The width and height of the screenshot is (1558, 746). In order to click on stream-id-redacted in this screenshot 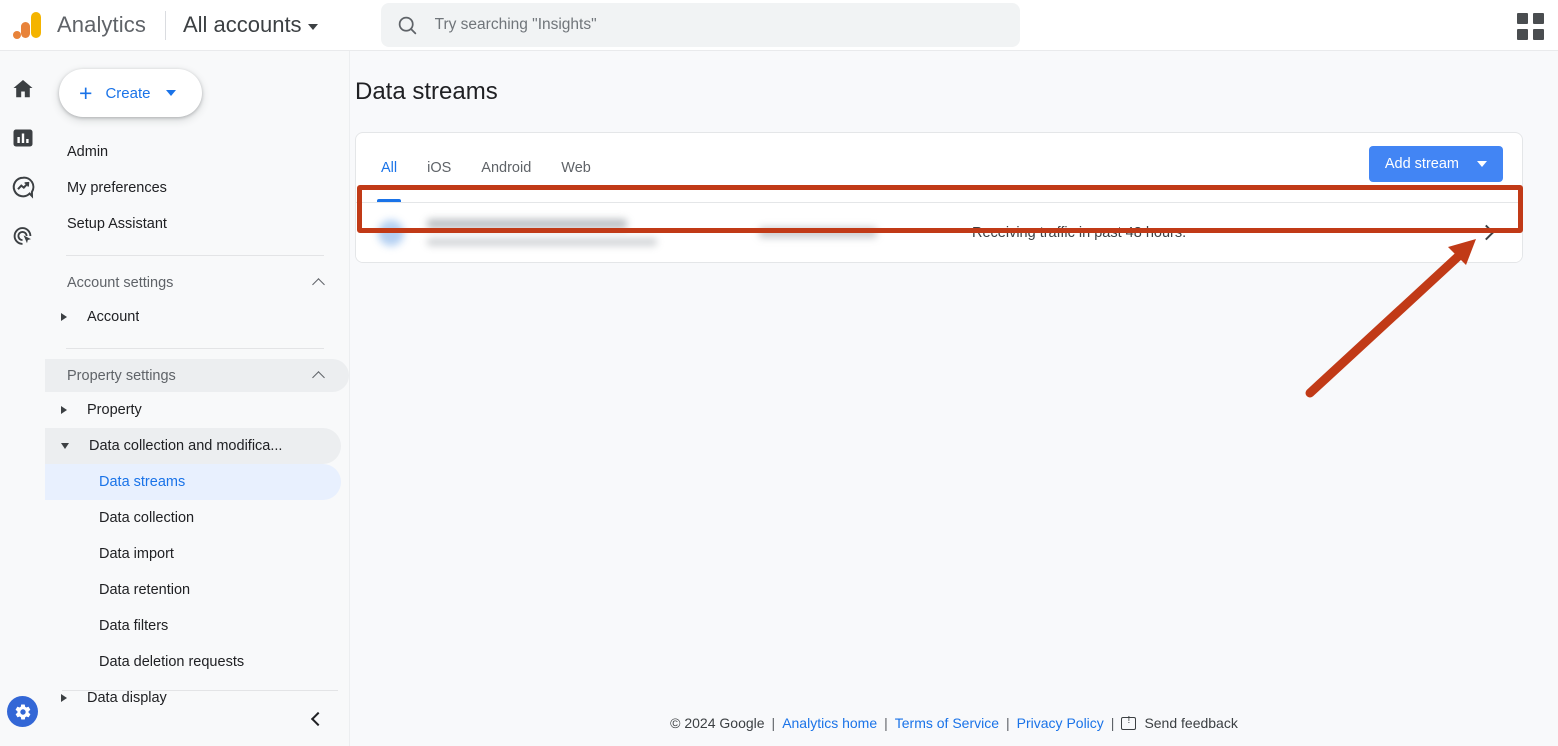, I will do `click(818, 232)`.